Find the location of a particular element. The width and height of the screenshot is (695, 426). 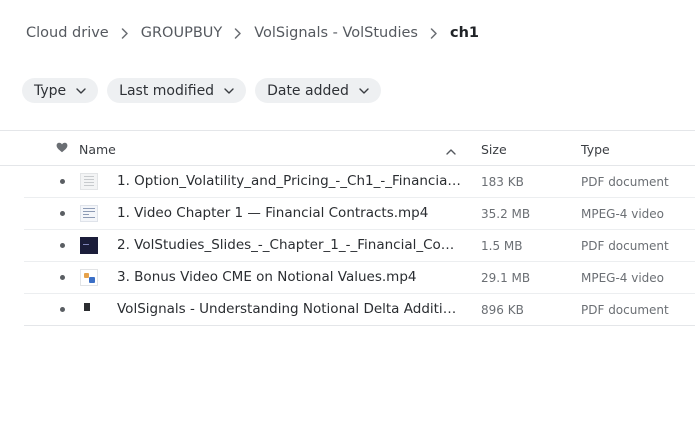

slides-thumbnail is located at coordinates (89, 245).